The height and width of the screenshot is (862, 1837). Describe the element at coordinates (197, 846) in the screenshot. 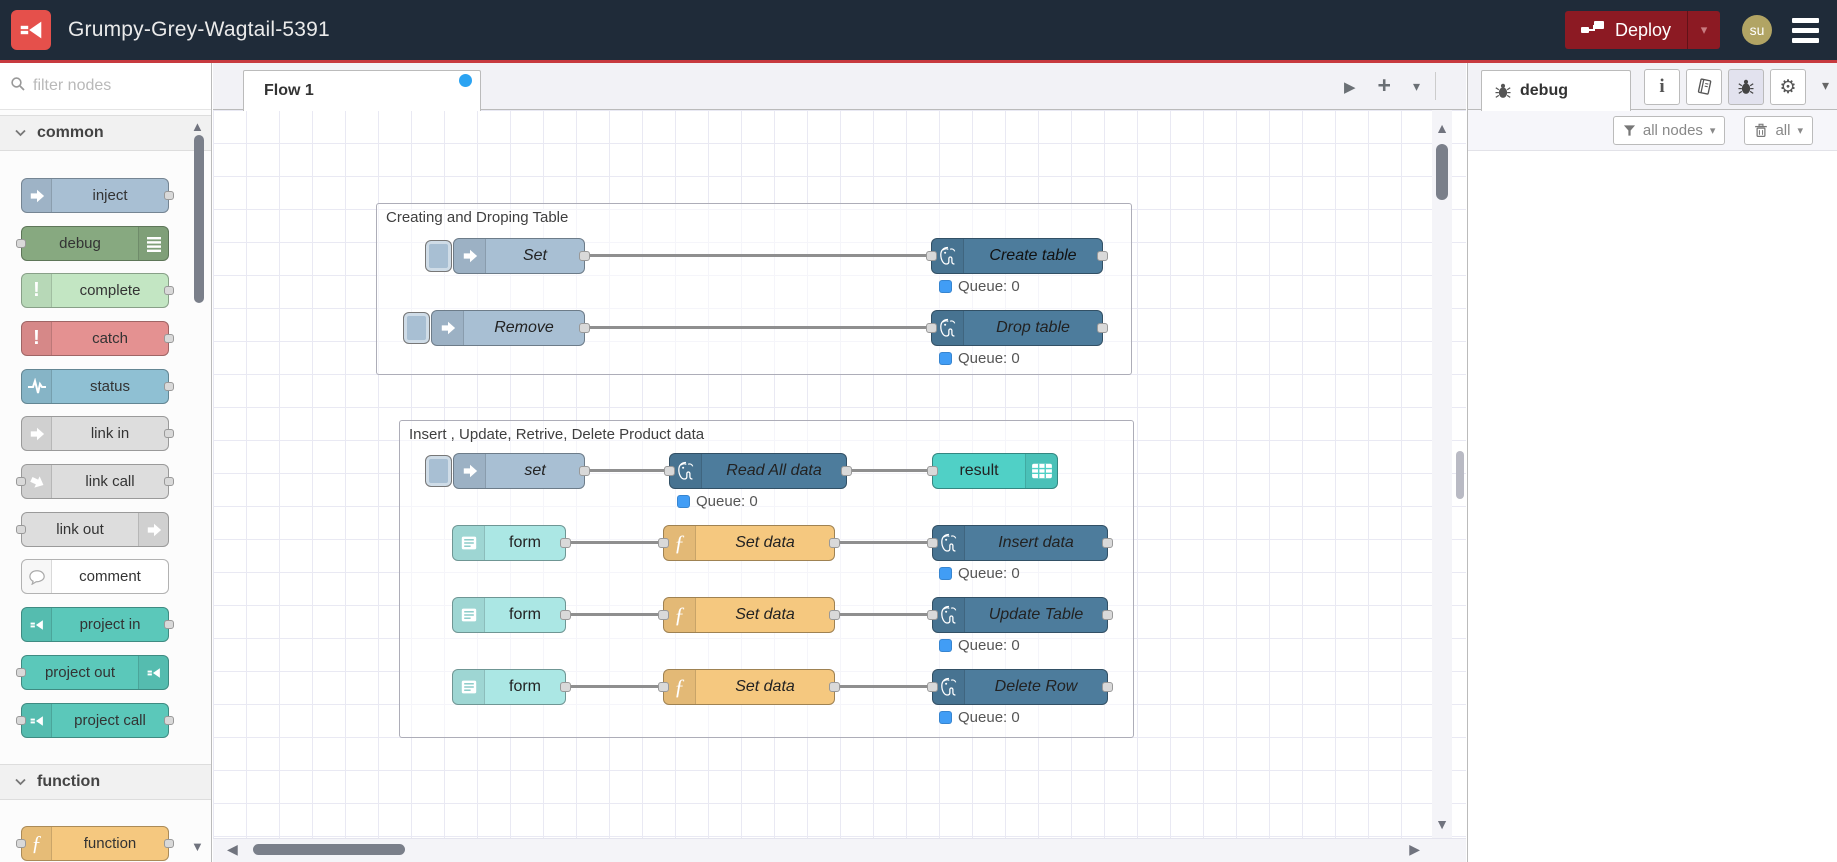

I see `palette-scroll-down-icon: ▼` at that location.